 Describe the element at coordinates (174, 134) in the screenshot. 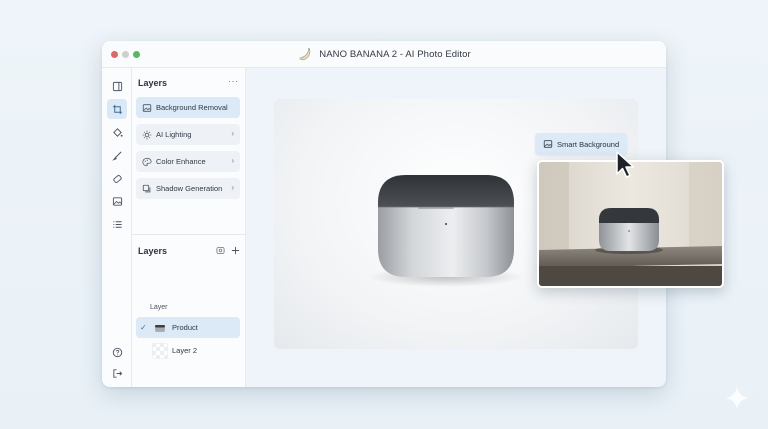

I see `feature-label: AI Lighting` at that location.